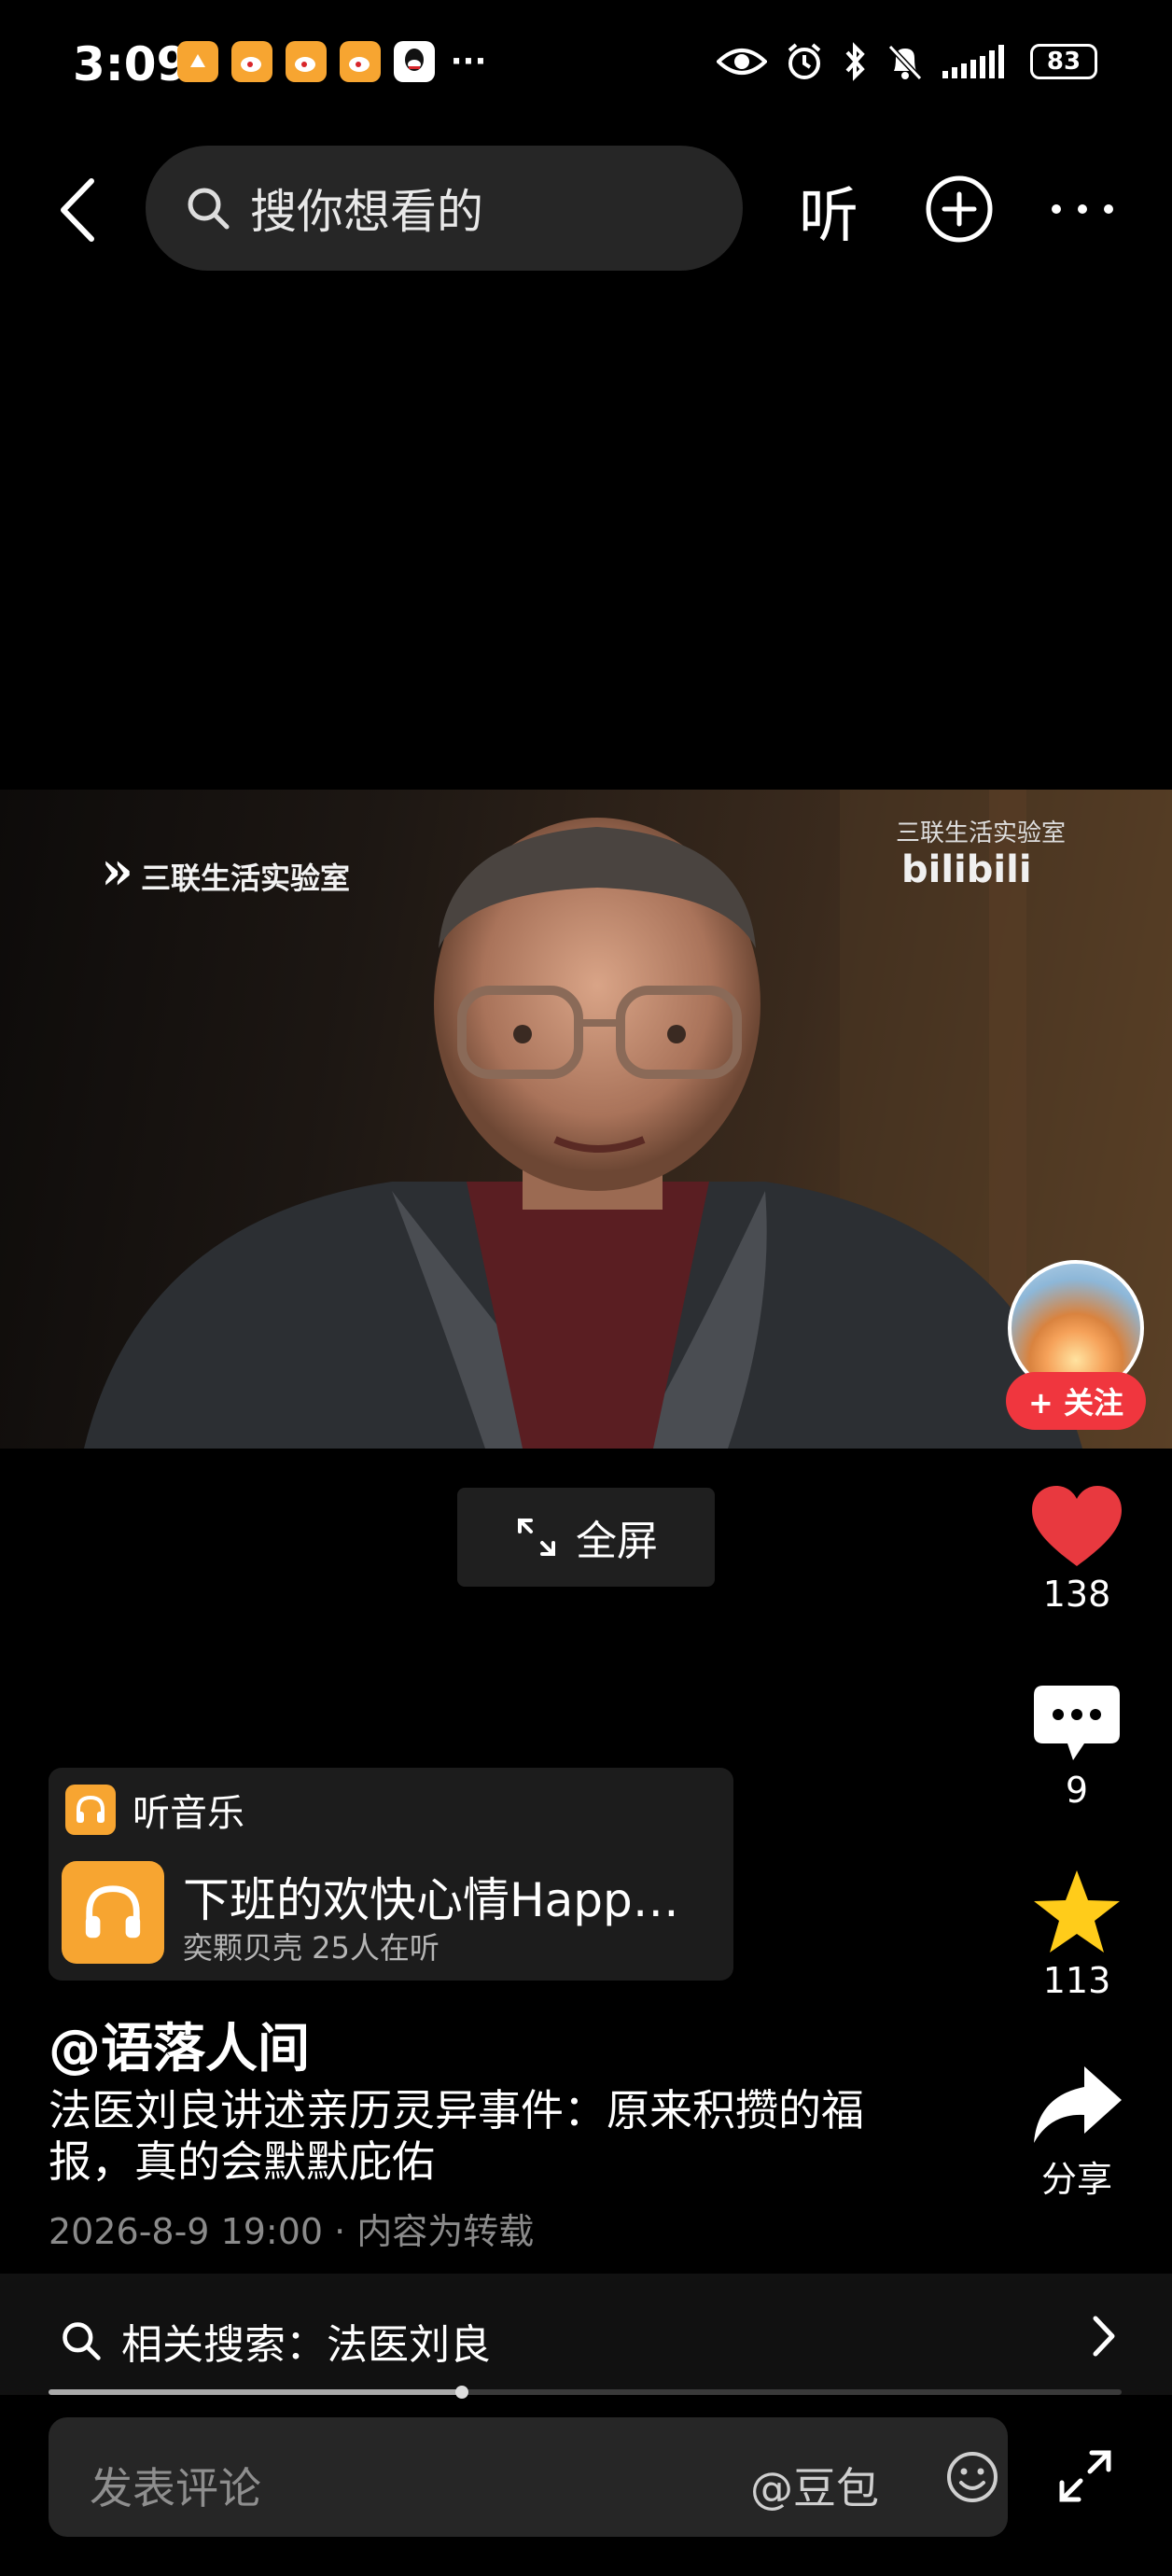 The height and width of the screenshot is (2576, 1172). I want to click on signal-icon, so click(973, 61).